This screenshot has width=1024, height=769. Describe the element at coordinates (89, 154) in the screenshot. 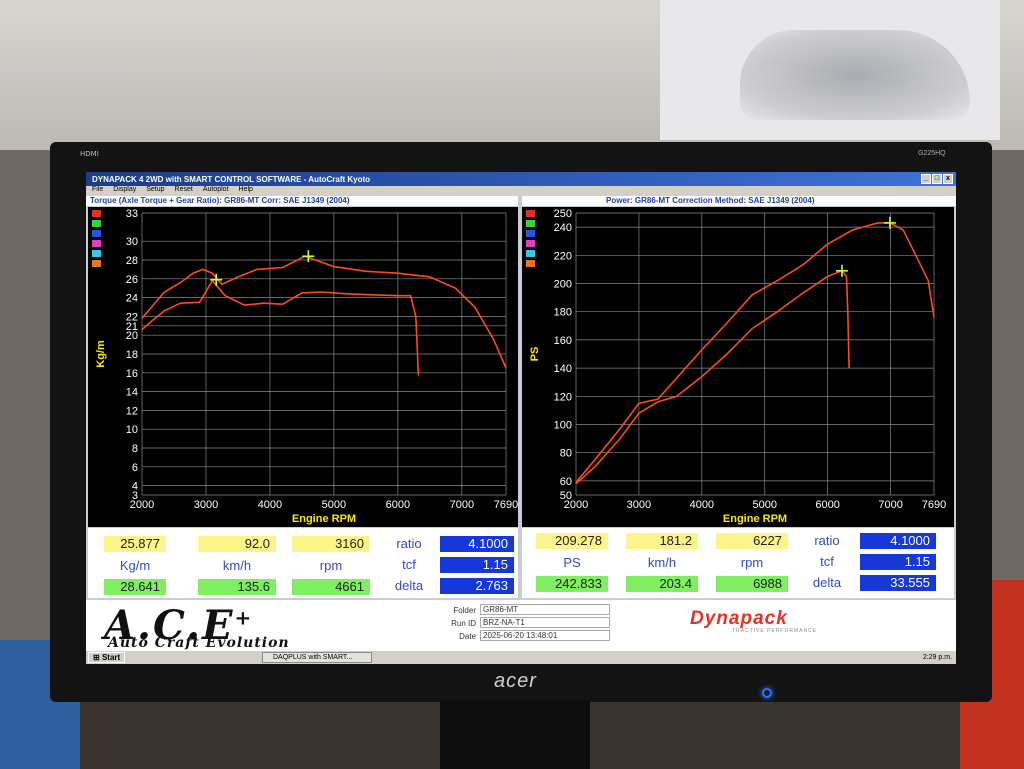

I see `hdmi-label: HDMI` at that location.